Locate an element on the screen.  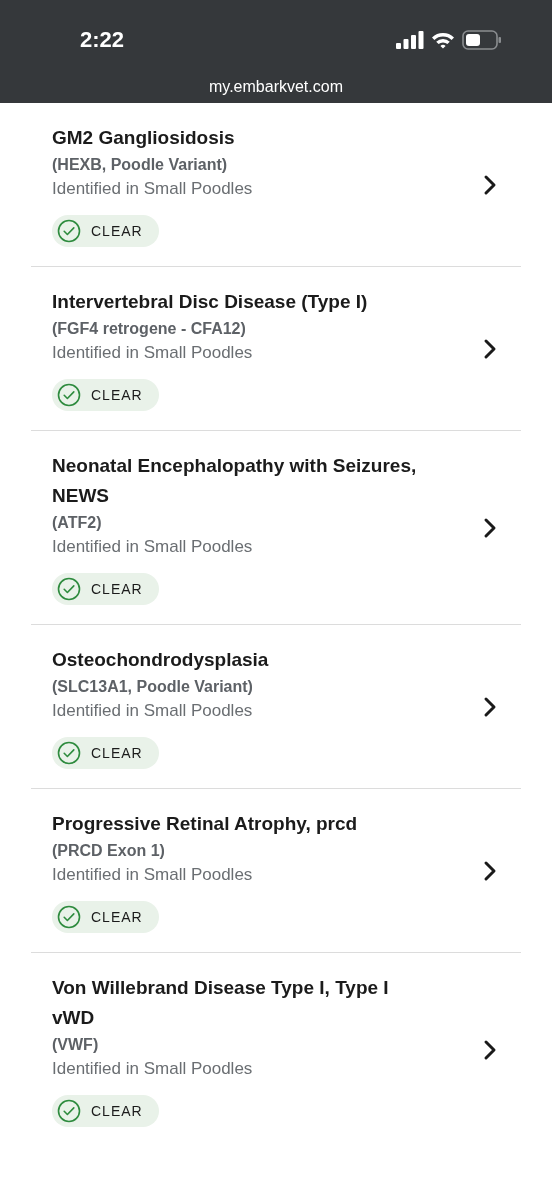
condition-row: Progressive Retinal Atrophy, prcd (PRCD Exon 1) Identified in Small Poodles CLEAR is located at coordinates (276, 871).